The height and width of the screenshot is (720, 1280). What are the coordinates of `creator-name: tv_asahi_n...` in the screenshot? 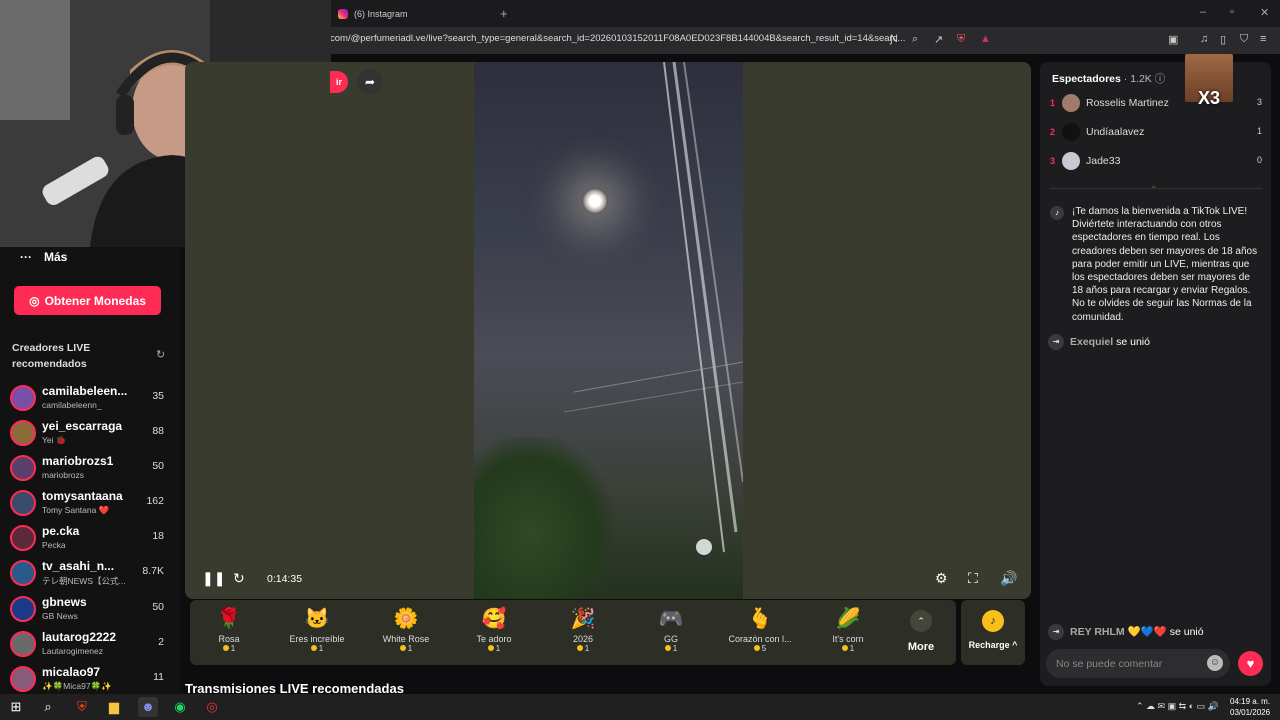 It's located at (78, 566).